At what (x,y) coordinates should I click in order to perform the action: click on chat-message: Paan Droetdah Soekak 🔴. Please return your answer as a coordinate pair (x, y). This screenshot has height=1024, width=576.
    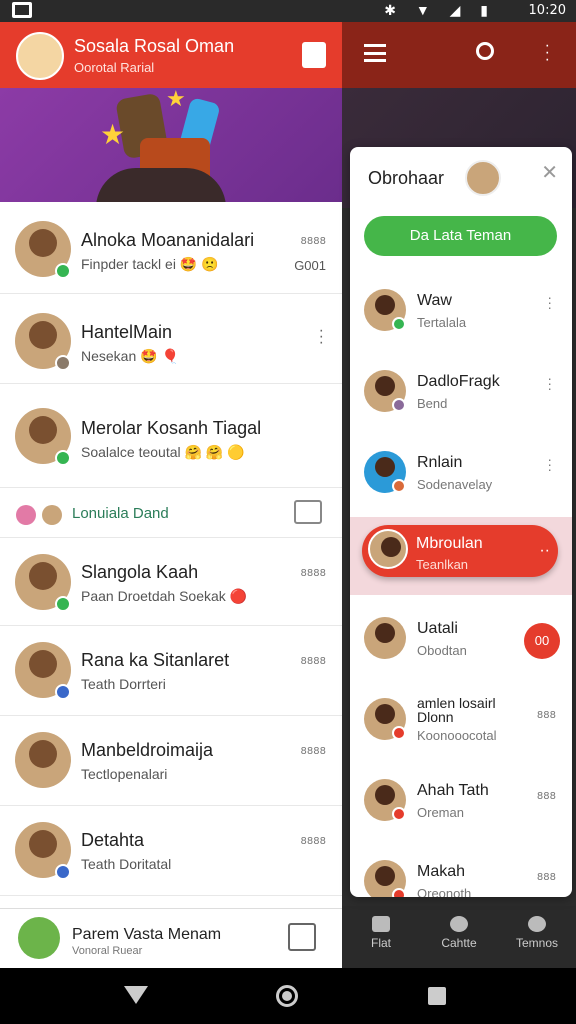
    Looking at the image, I should click on (164, 596).